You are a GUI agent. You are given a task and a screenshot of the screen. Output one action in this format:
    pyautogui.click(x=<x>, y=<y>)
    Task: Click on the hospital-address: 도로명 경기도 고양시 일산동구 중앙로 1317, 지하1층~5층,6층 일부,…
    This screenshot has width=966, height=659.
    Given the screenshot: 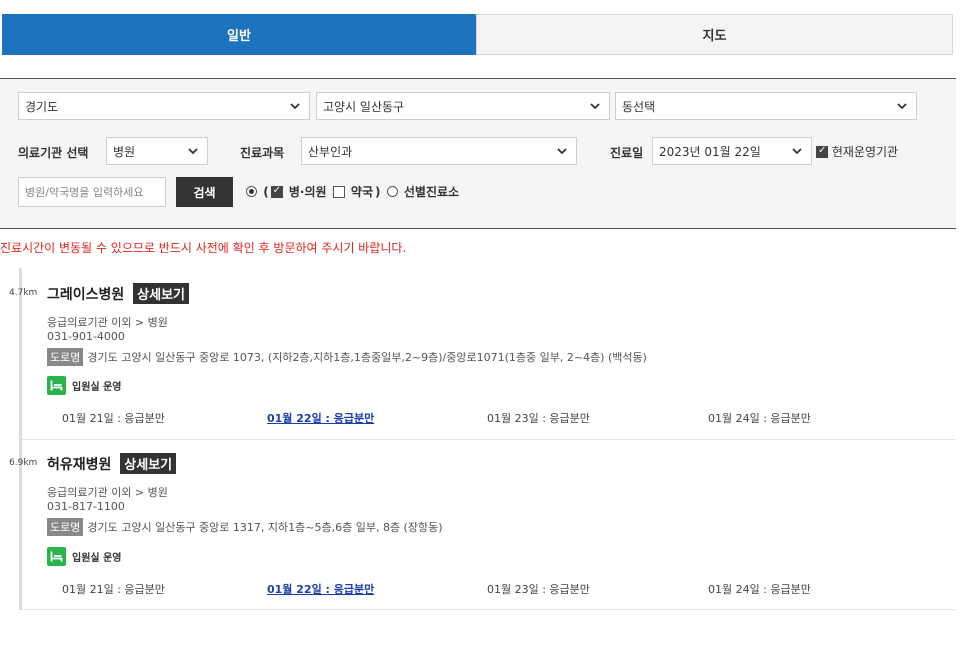 What is the action you would take?
    pyautogui.click(x=245, y=527)
    